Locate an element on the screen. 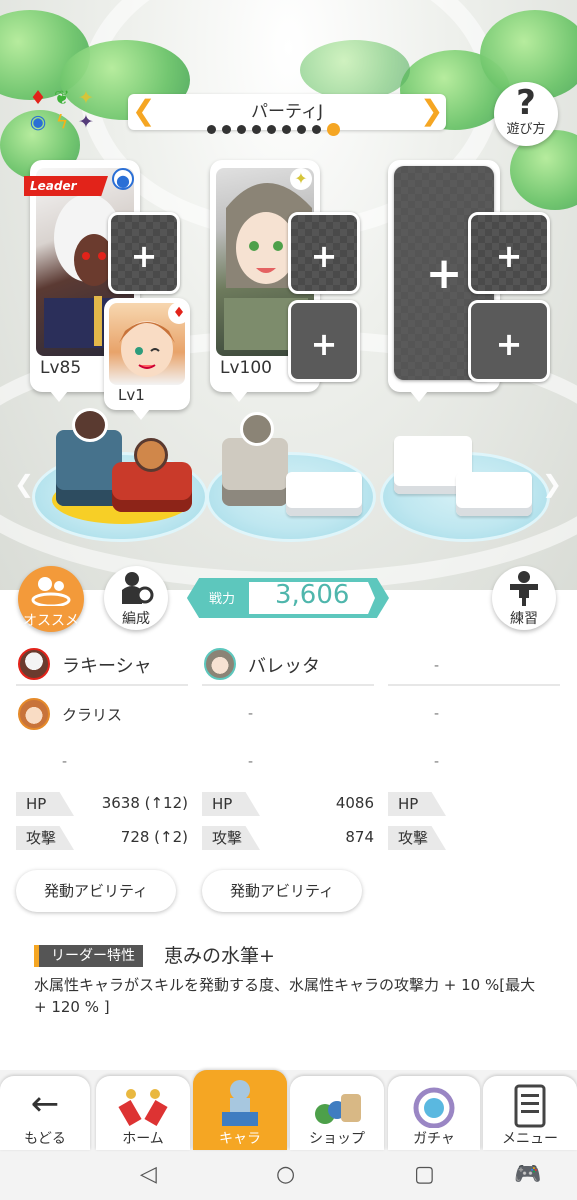 The width and height of the screenshot is (577, 1200). system-home-icon: ○ is located at coordinates (285, 1174).